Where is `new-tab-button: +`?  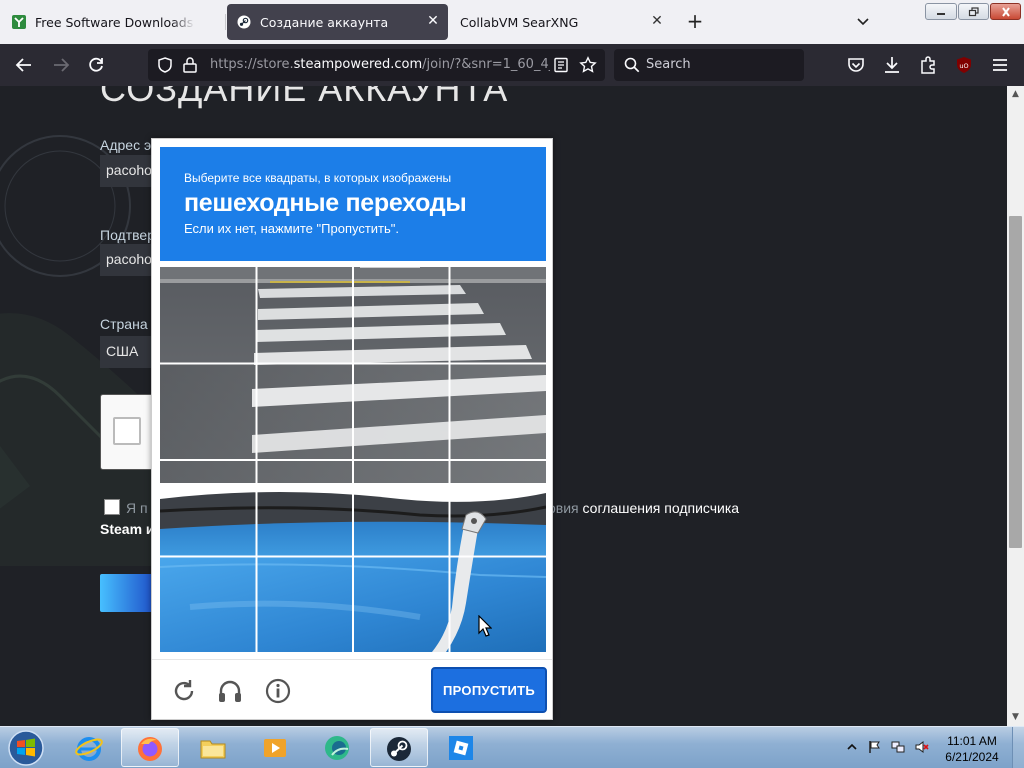
new-tab-button: + is located at coordinates (695, 22).